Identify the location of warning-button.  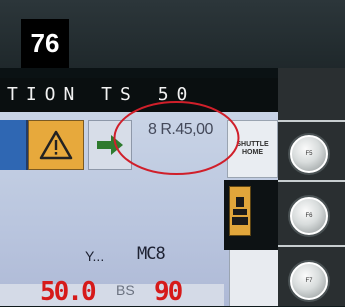
(56, 145).